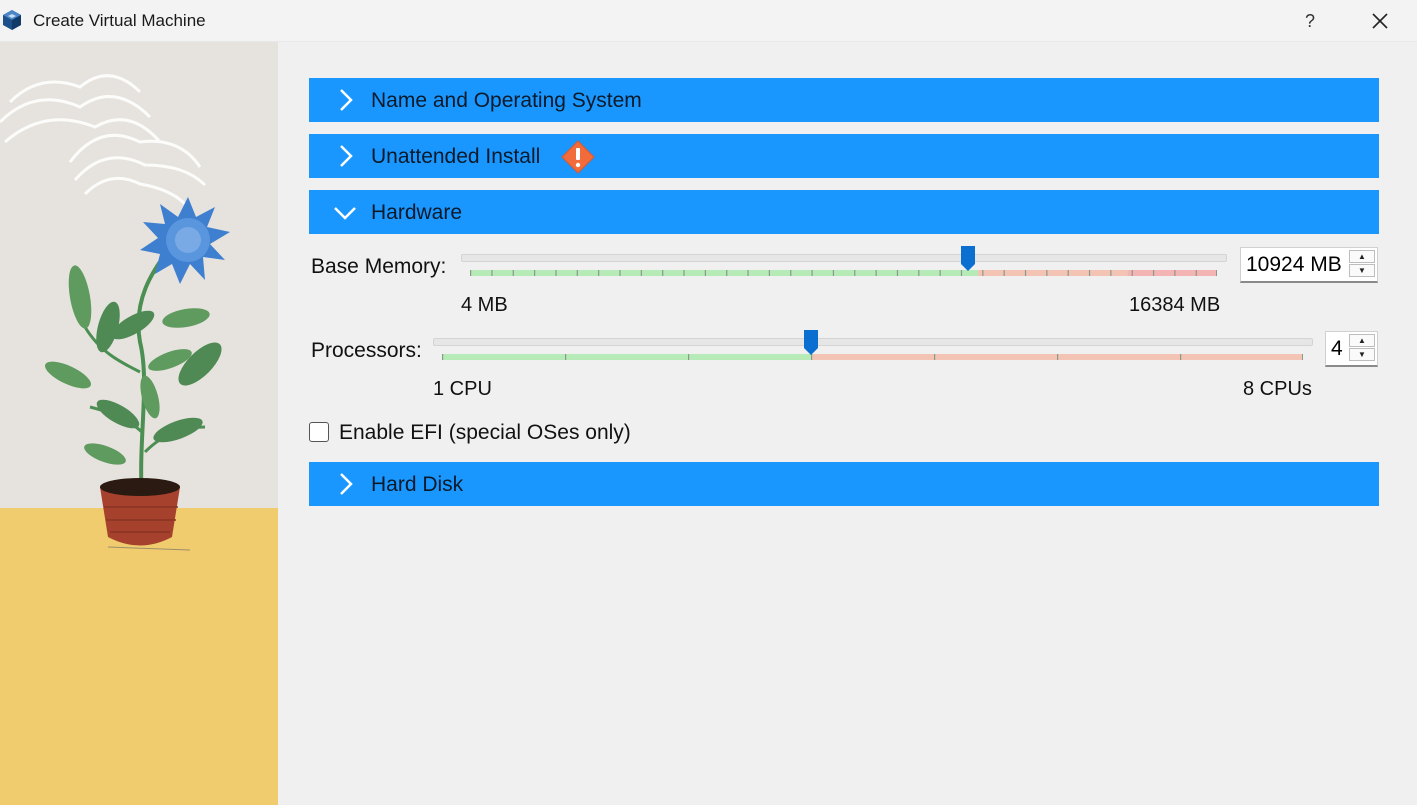 The width and height of the screenshot is (1417, 805). Describe the element at coordinates (379, 266) in the screenshot. I see `base-memory-label: Base Memory:` at that location.